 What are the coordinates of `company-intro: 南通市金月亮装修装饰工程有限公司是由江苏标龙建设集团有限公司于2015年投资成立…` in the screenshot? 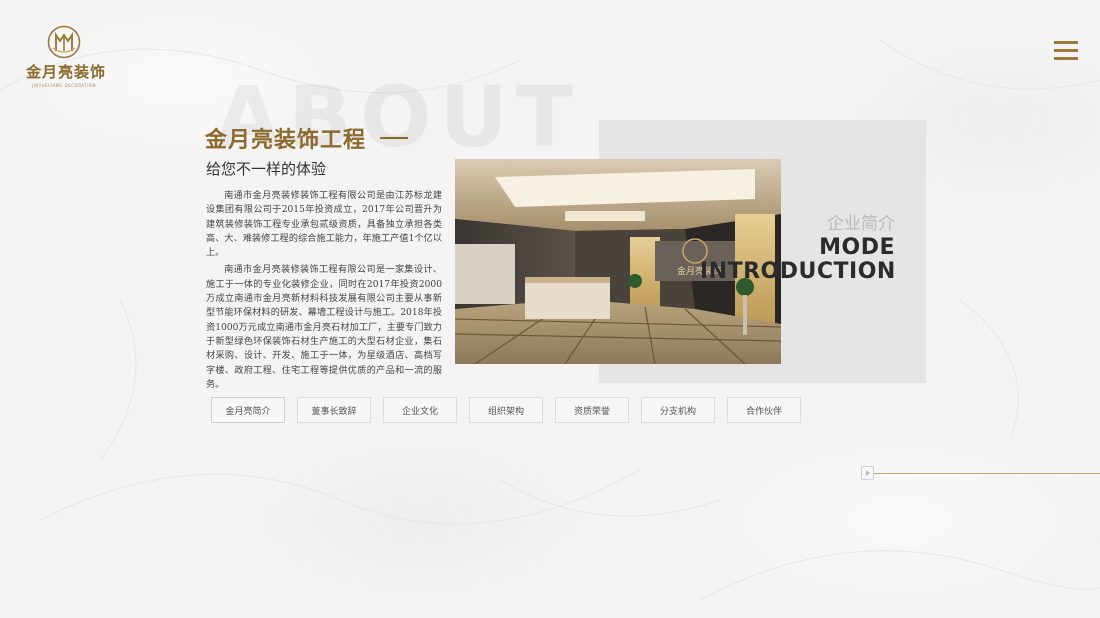 It's located at (324, 292).